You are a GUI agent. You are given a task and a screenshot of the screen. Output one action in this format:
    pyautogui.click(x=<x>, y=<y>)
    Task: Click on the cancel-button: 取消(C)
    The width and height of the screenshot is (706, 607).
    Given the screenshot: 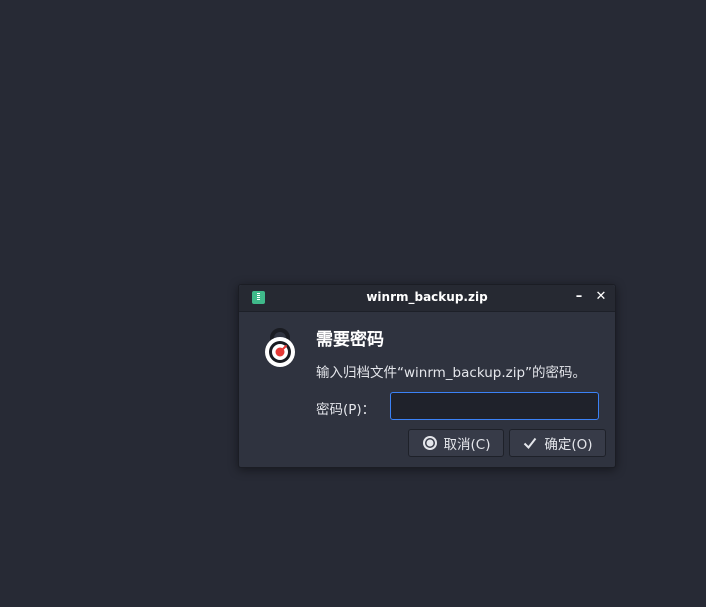 What is the action you would take?
    pyautogui.click(x=456, y=443)
    